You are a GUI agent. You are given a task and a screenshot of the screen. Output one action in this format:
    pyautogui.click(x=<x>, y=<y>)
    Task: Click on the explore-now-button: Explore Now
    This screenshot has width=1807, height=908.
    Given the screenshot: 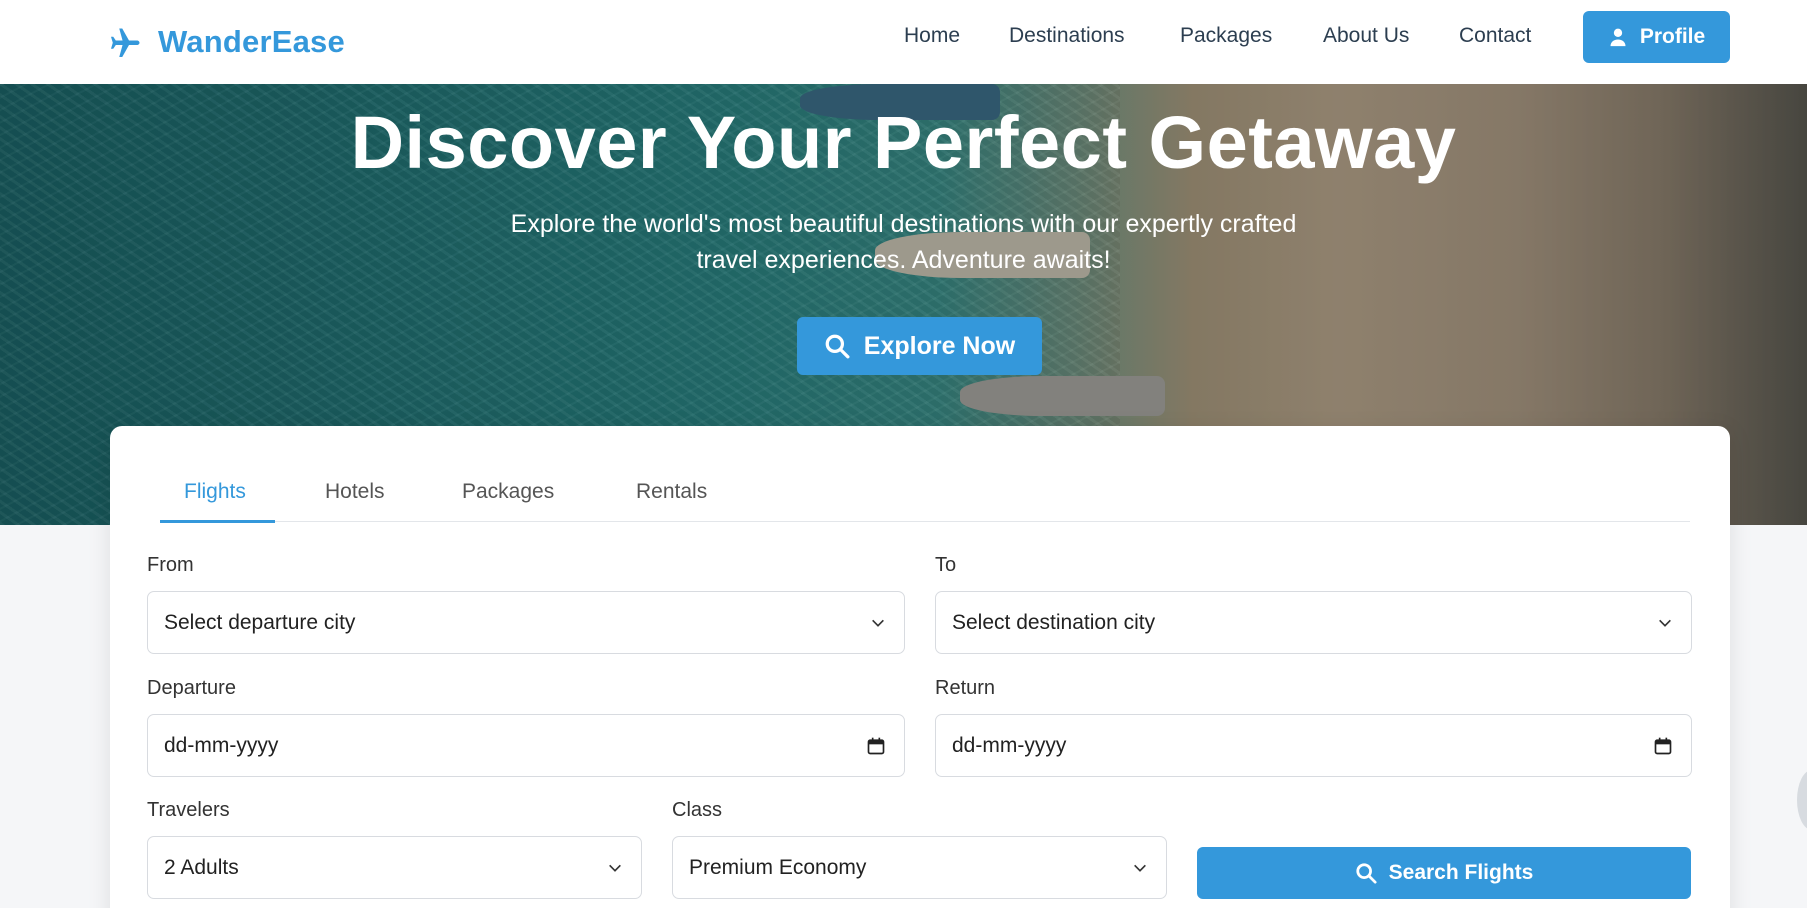 What is the action you would take?
    pyautogui.click(x=919, y=346)
    